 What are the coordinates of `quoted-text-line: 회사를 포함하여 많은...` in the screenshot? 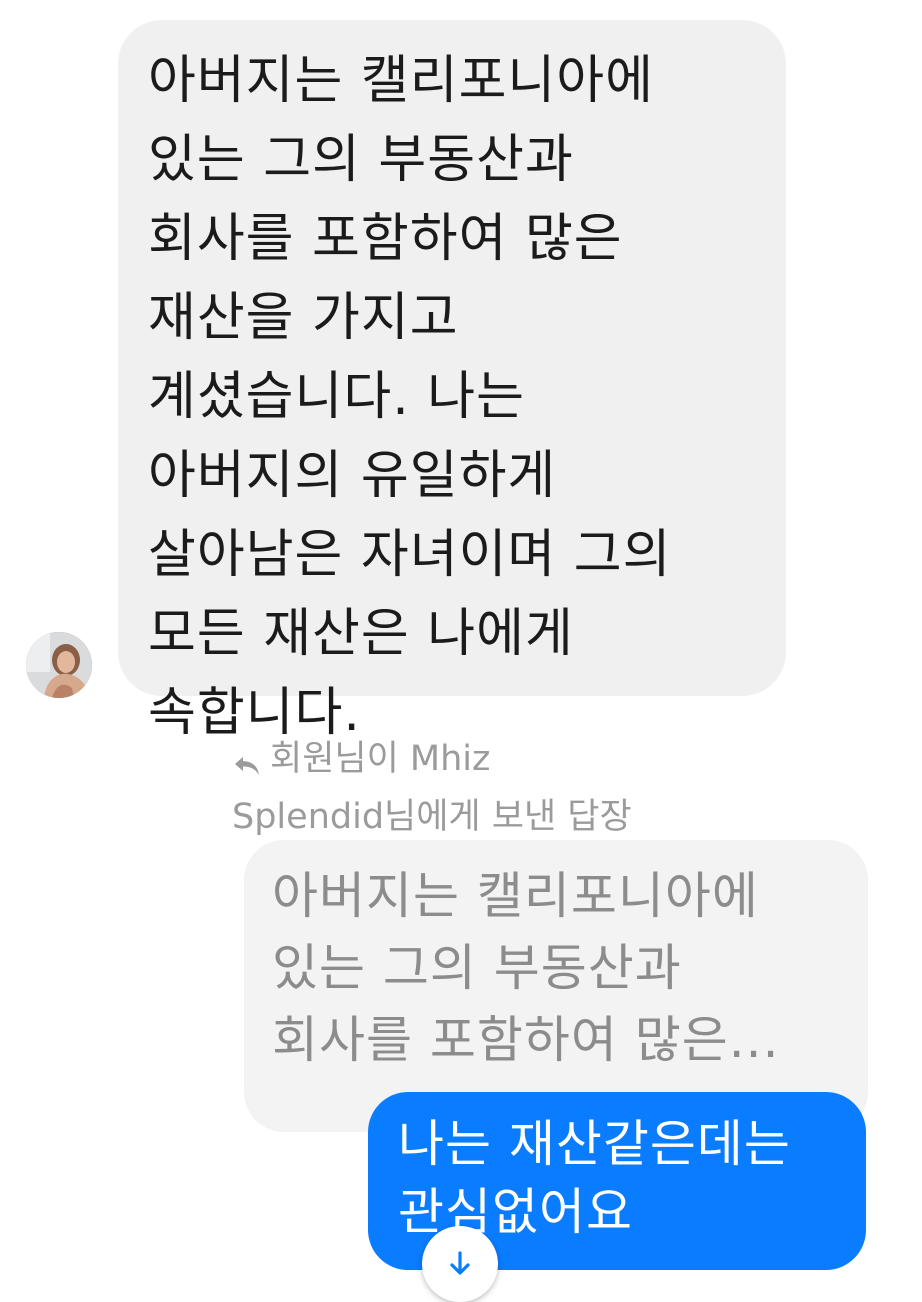 It's located at (526, 1040).